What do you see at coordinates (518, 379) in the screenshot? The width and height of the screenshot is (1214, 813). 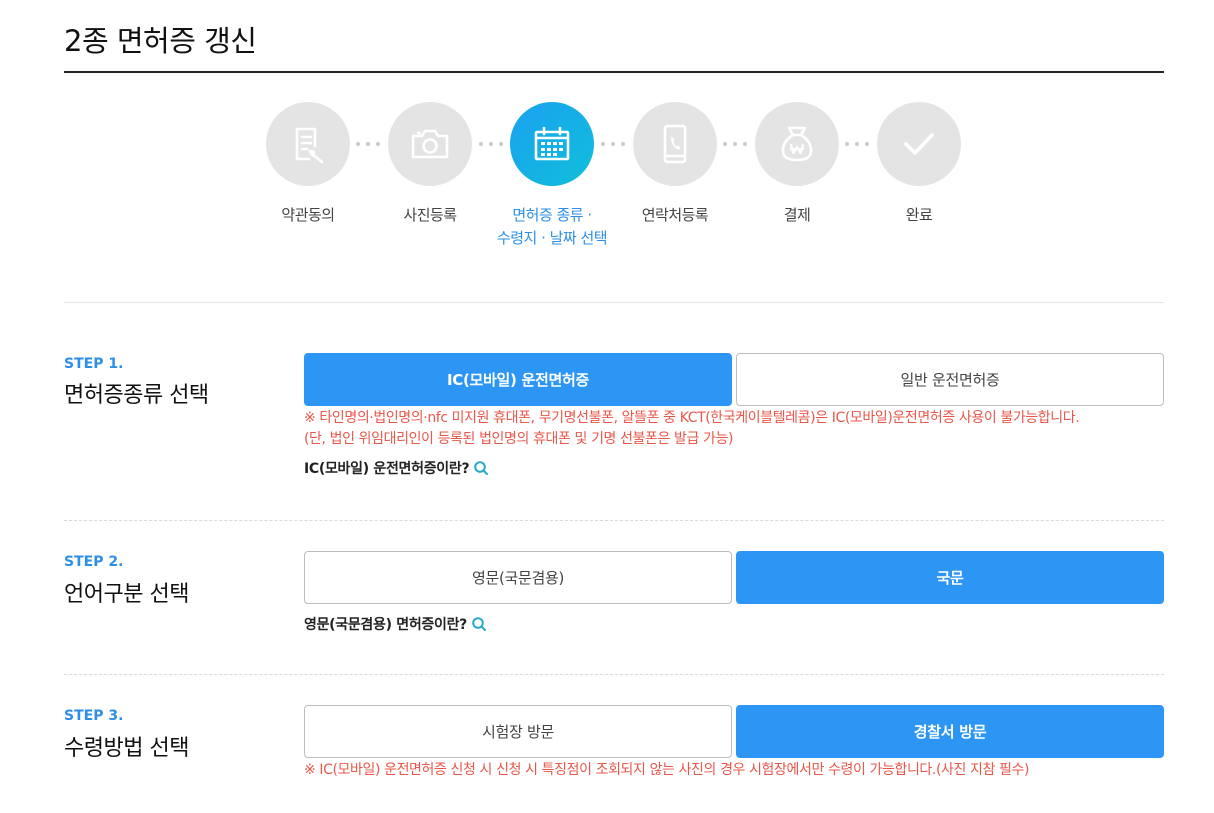 I see `ic-mobile-license-button: IC(모바일) 운전면허증` at bounding box center [518, 379].